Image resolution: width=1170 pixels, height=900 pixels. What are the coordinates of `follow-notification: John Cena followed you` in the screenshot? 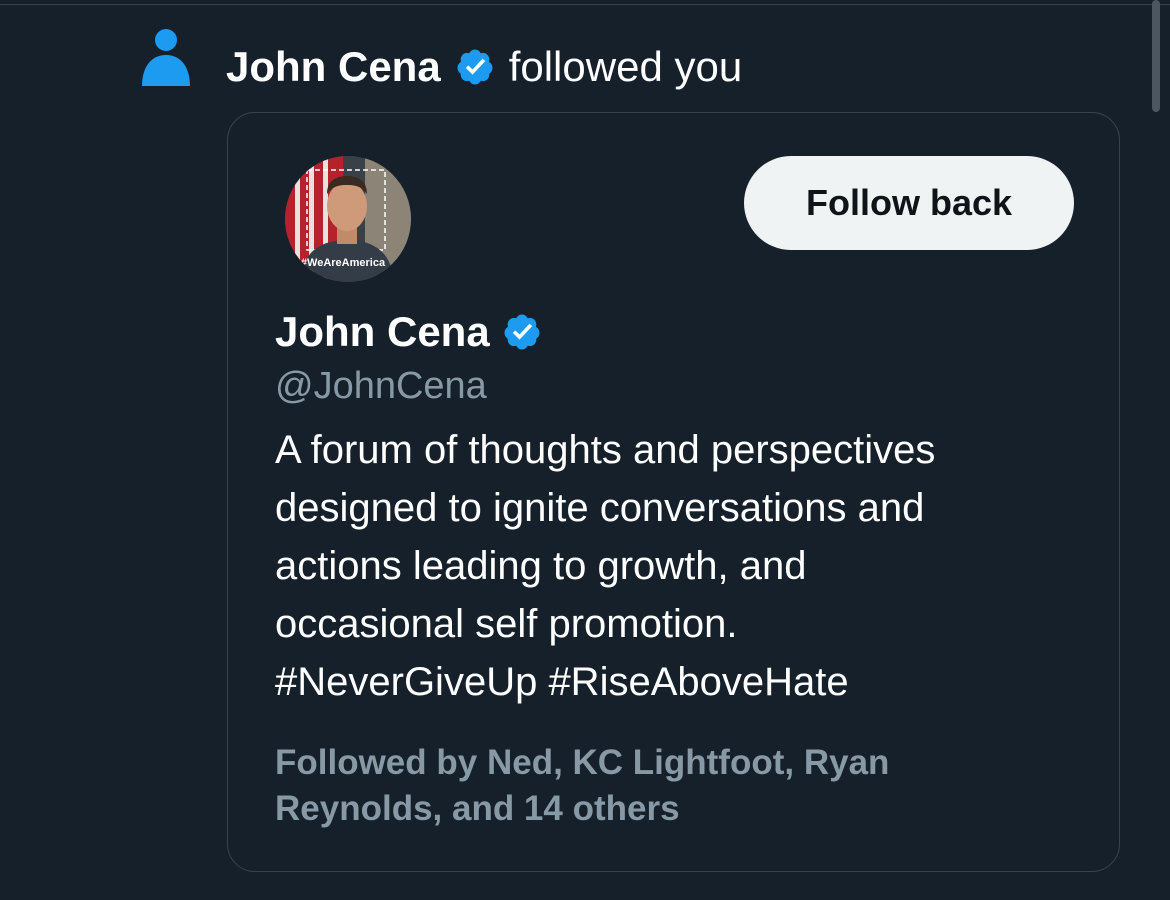 It's located at (590, 66).